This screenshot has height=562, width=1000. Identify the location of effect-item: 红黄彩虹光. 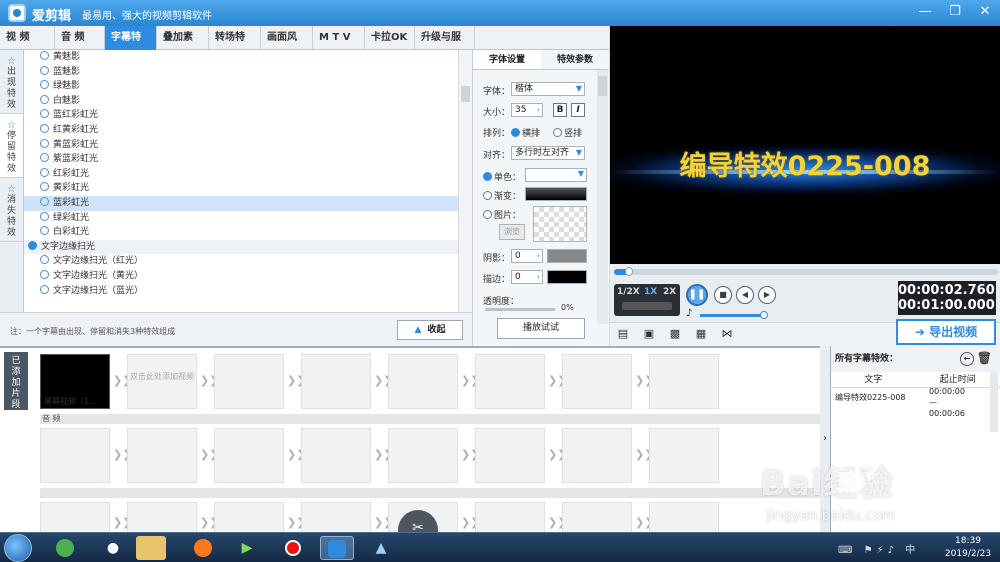
(241, 130).